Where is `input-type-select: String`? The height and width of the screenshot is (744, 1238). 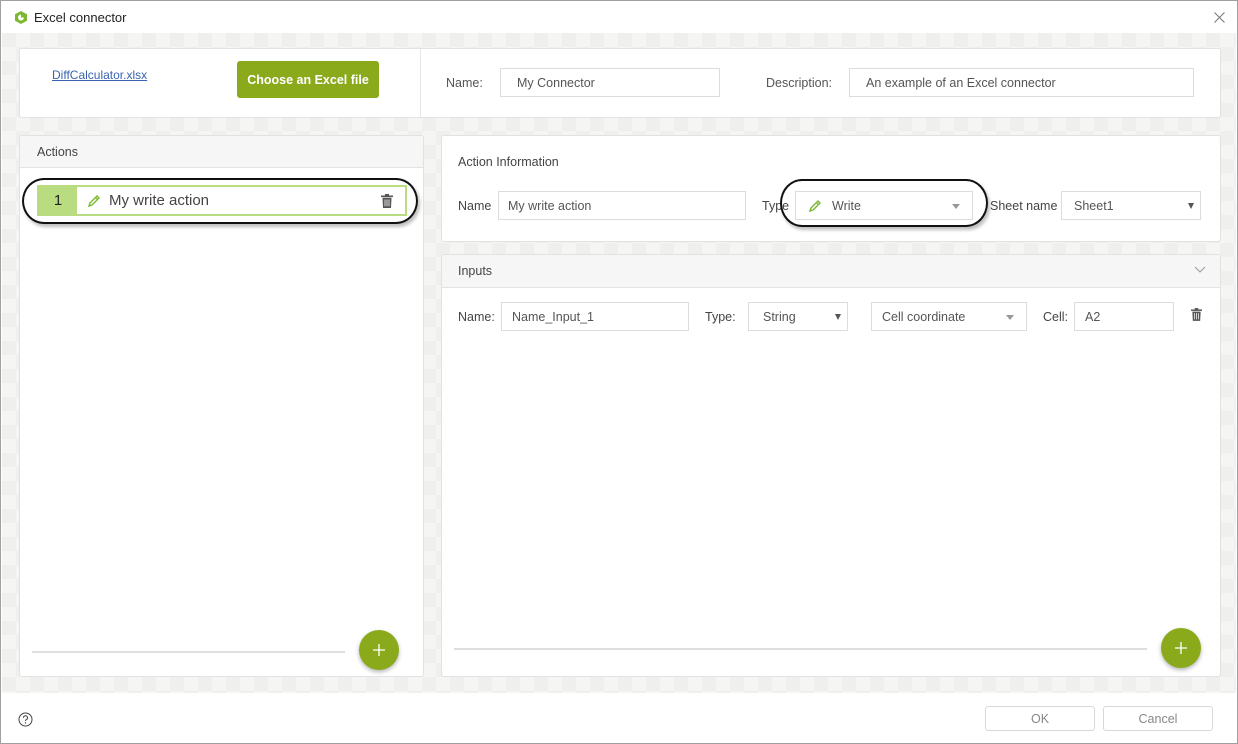
input-type-select: String is located at coordinates (798, 316).